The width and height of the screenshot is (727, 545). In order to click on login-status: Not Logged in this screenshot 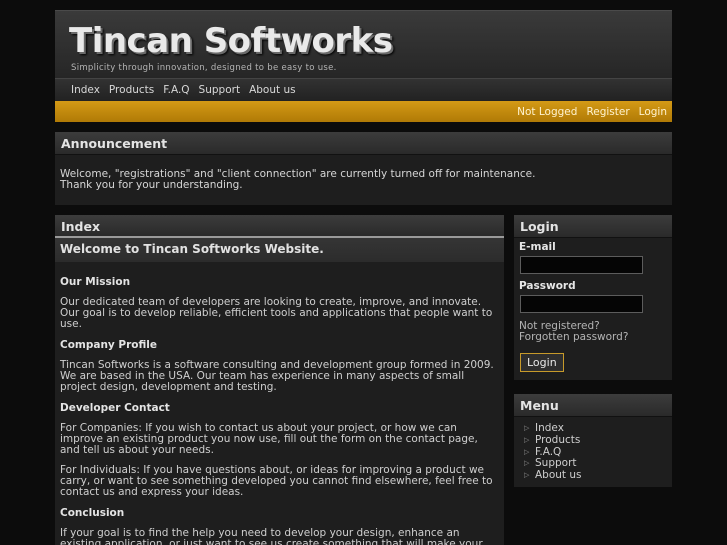, I will do `click(547, 111)`.